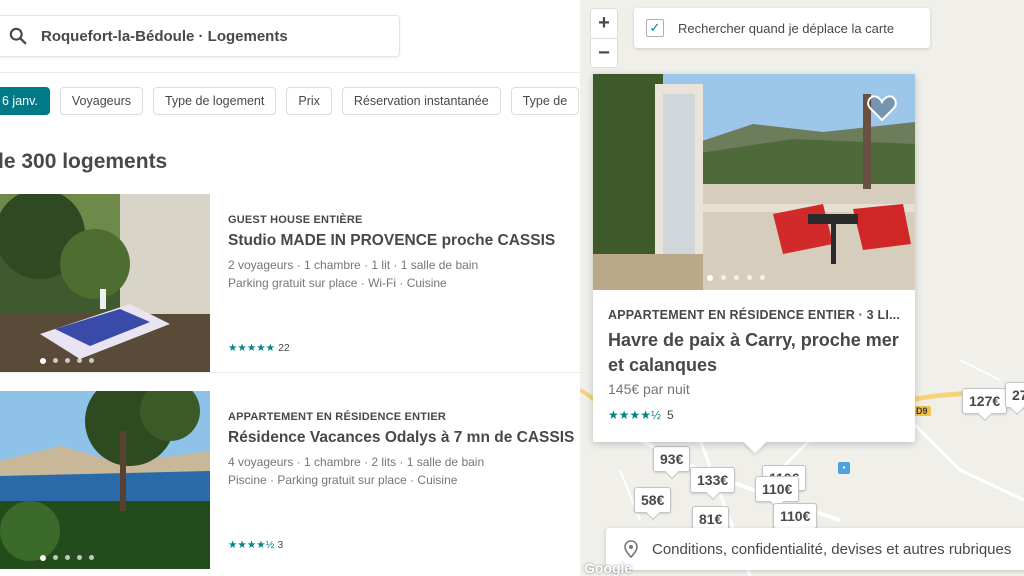 Image resolution: width=1024 pixels, height=576 pixels. I want to click on price-pin: 27, so click(1014, 395).